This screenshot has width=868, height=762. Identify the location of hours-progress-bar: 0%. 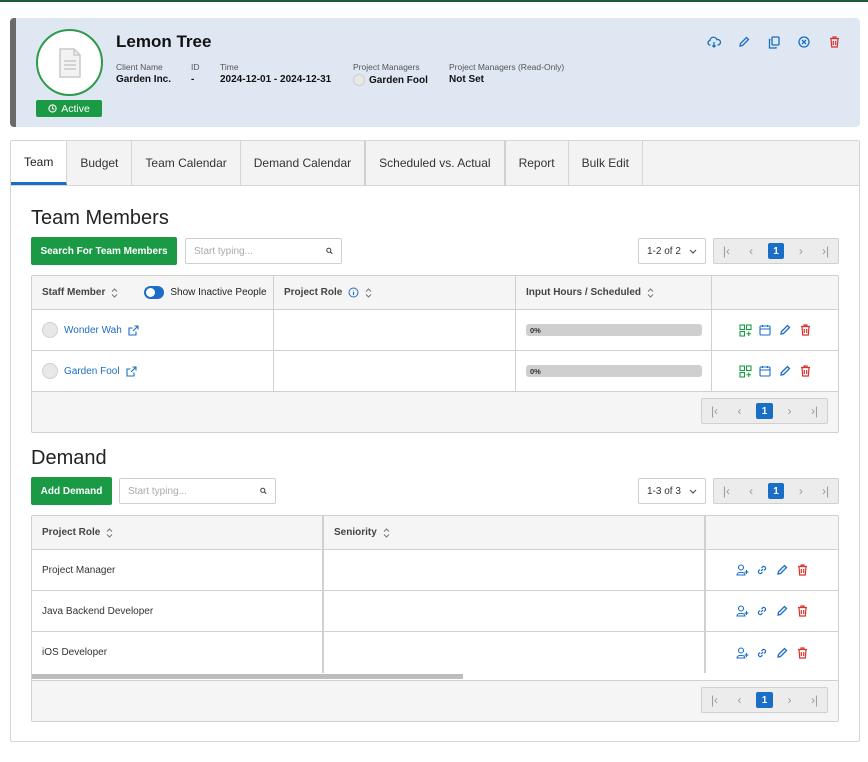
(614, 330).